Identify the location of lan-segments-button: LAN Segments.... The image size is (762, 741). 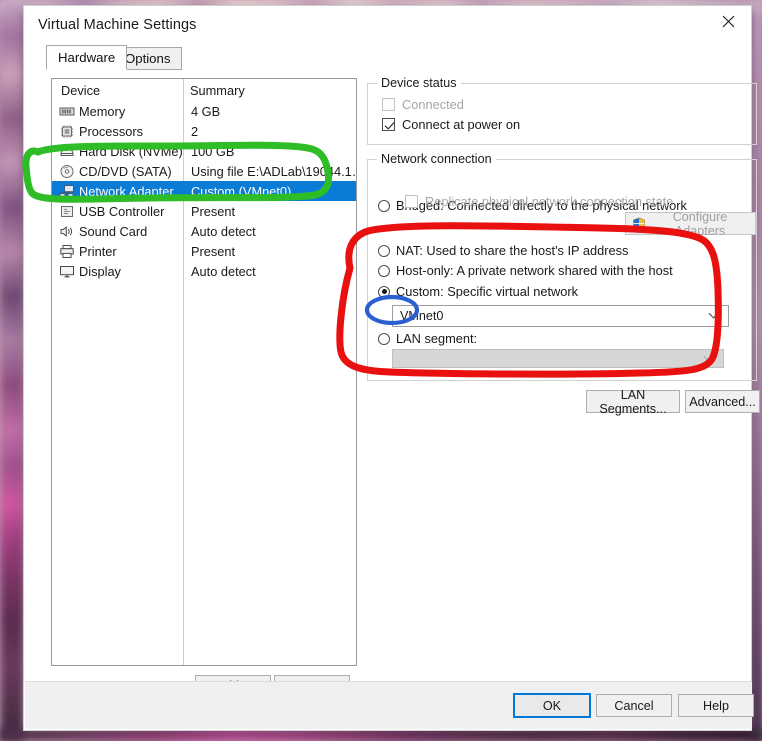
(633, 402).